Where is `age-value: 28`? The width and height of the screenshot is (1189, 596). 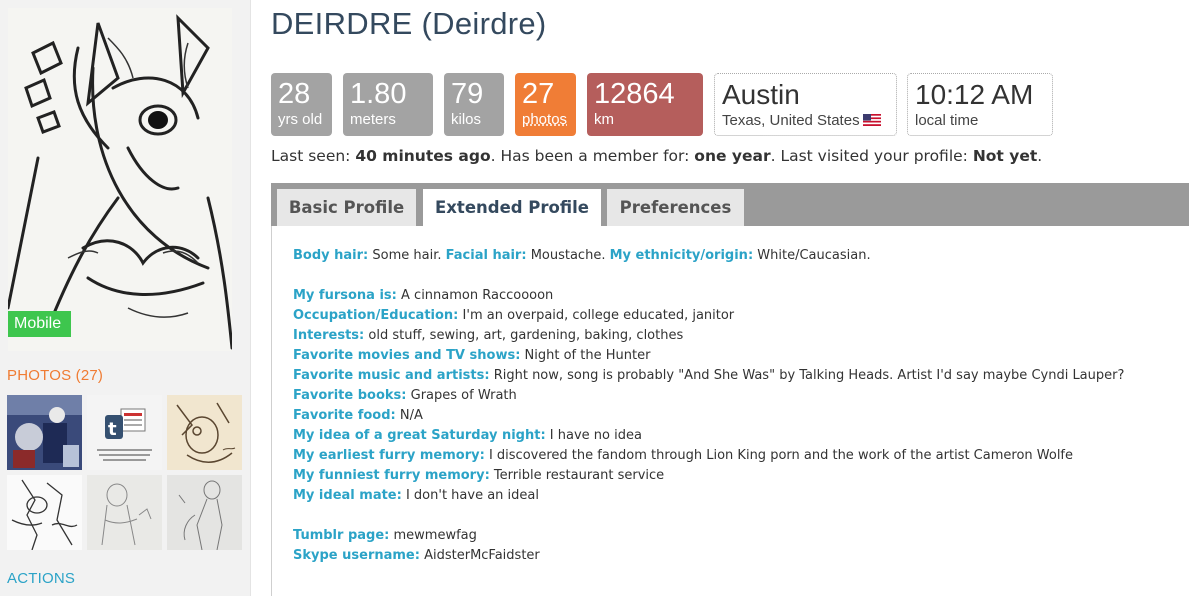 age-value: 28 is located at coordinates (294, 94).